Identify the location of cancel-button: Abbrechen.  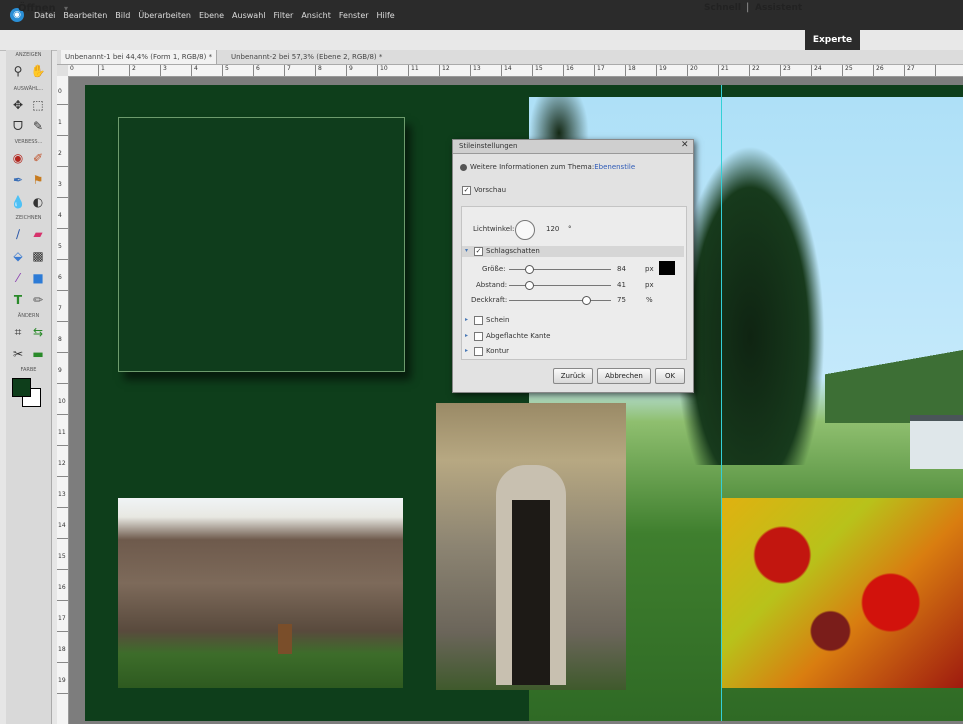
(624, 376).